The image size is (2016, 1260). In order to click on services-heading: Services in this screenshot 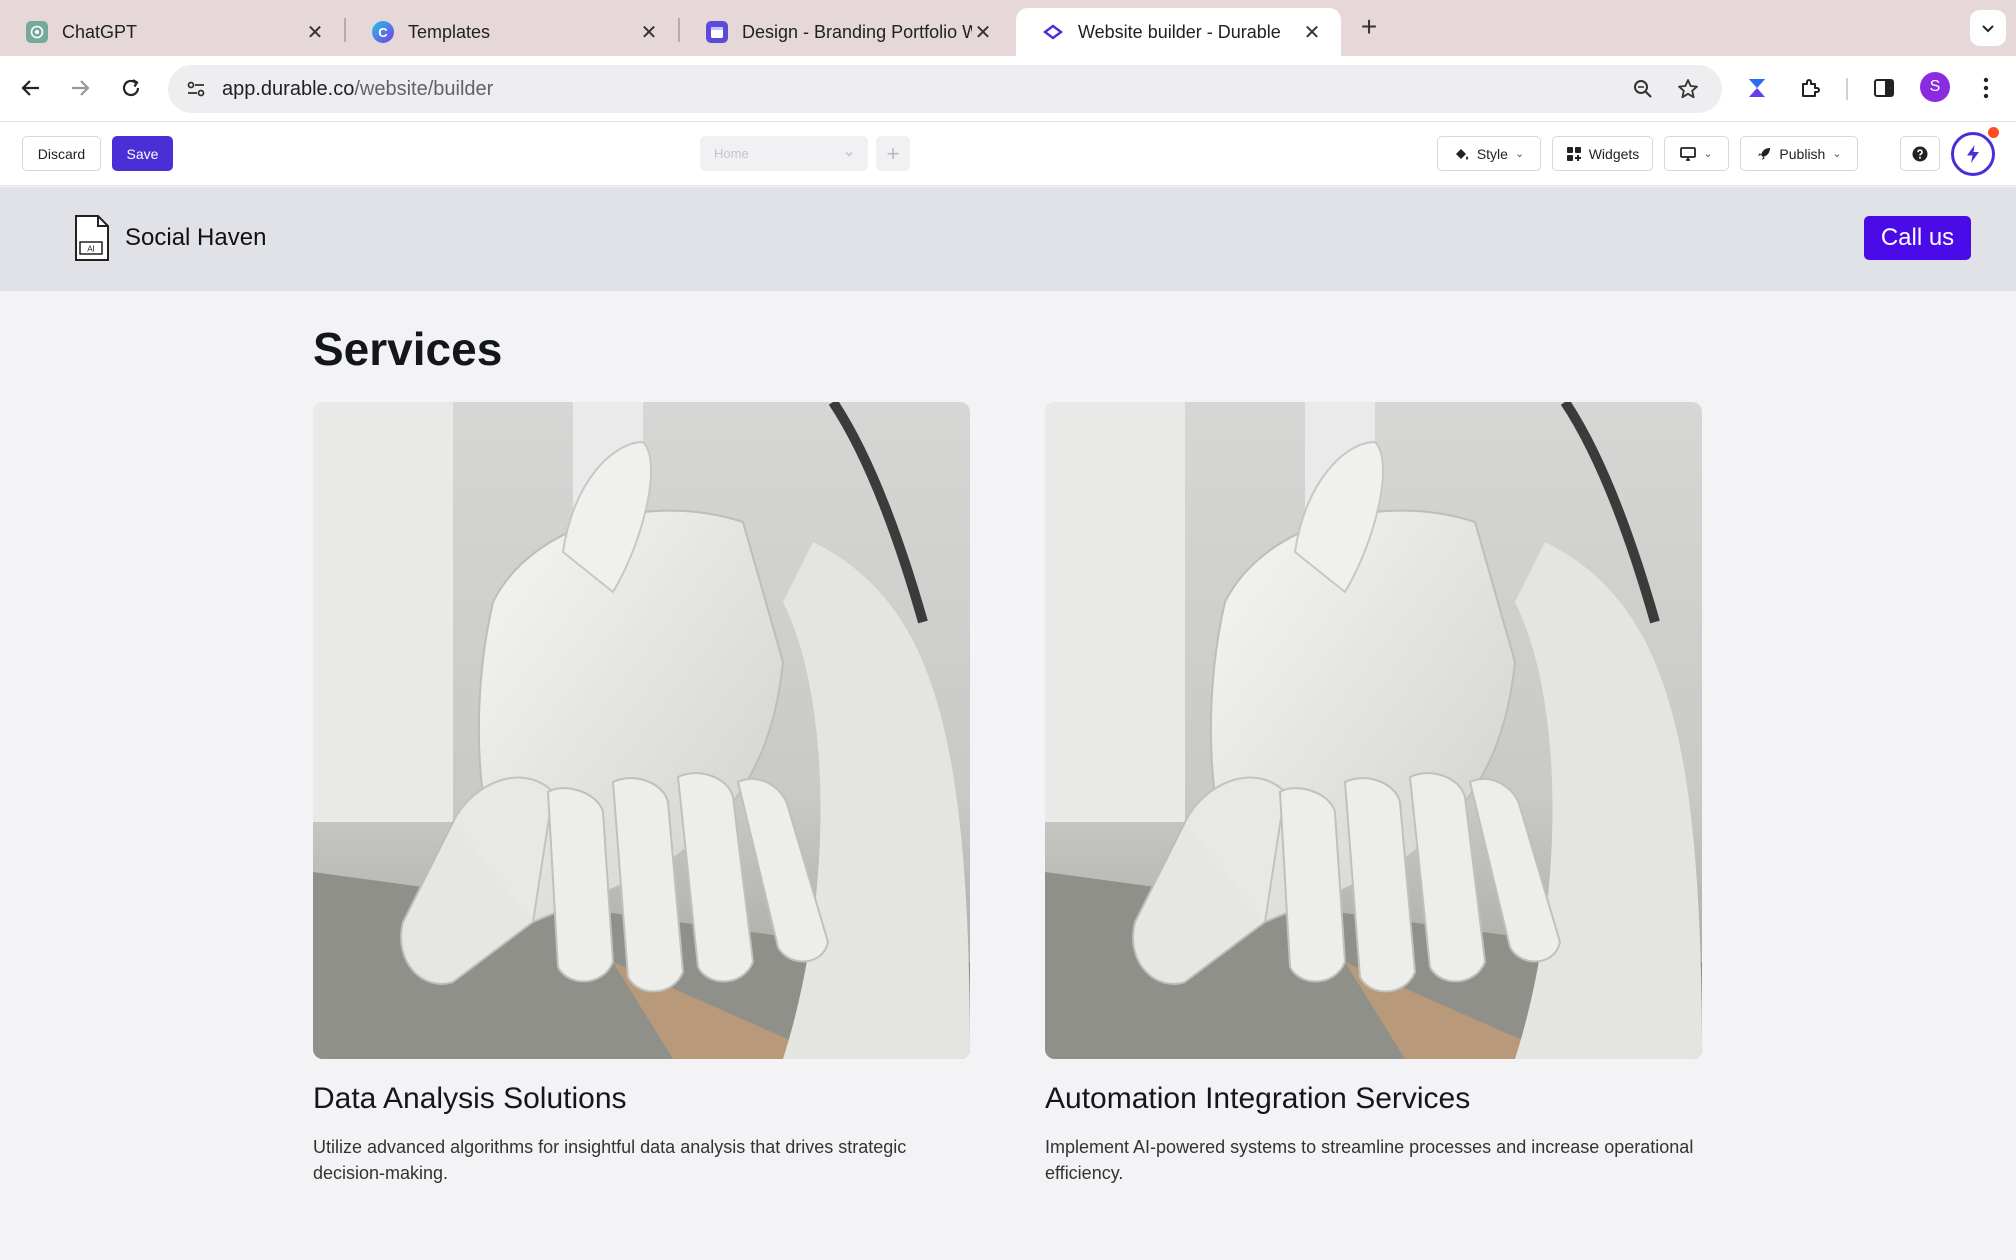, I will do `click(407, 349)`.